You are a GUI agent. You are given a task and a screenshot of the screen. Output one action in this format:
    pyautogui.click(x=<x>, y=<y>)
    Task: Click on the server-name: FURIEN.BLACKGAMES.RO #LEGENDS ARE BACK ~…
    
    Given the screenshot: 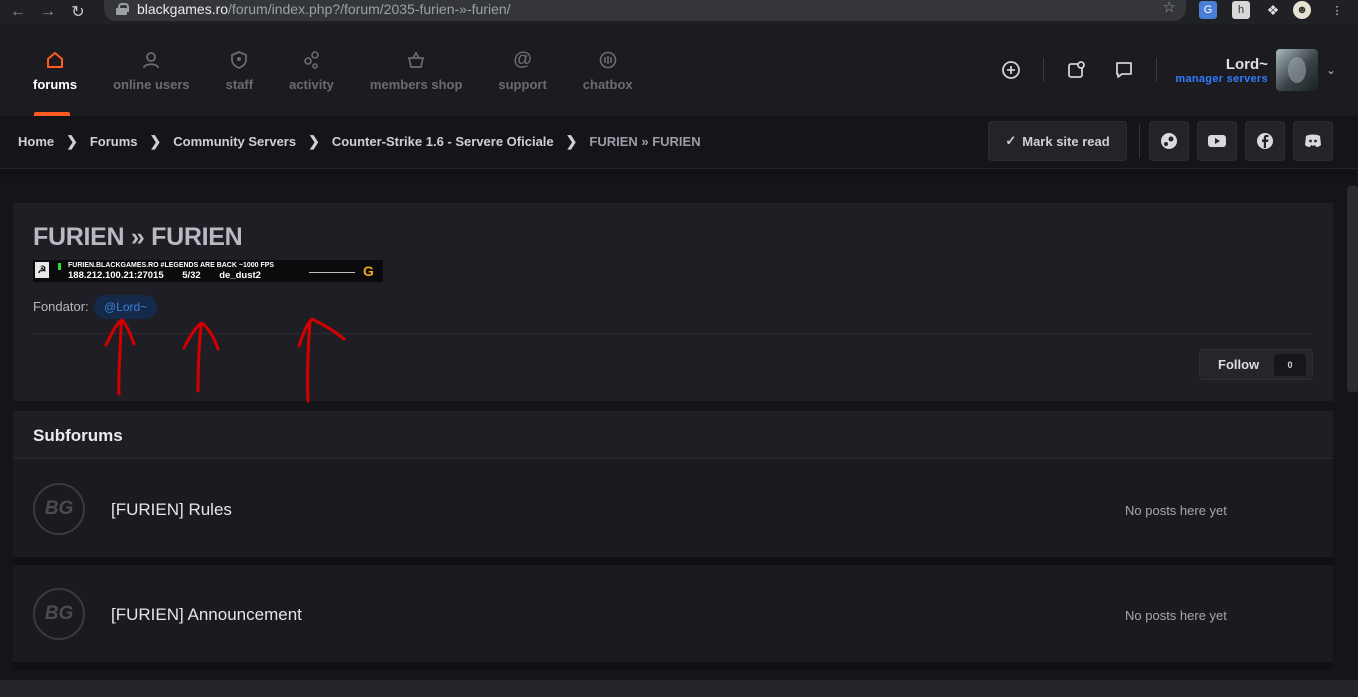 What is the action you would take?
    pyautogui.click(x=171, y=265)
    